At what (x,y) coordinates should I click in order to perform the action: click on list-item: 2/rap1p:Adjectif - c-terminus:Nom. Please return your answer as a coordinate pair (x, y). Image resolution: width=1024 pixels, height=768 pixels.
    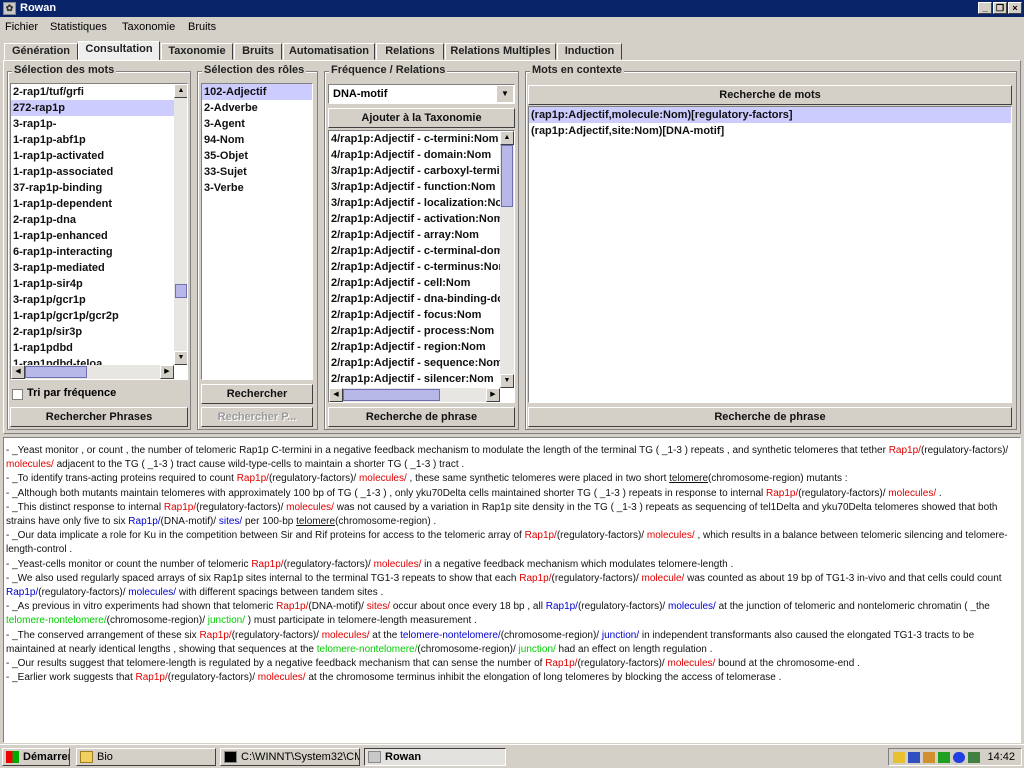
    Looking at the image, I should click on (414, 267).